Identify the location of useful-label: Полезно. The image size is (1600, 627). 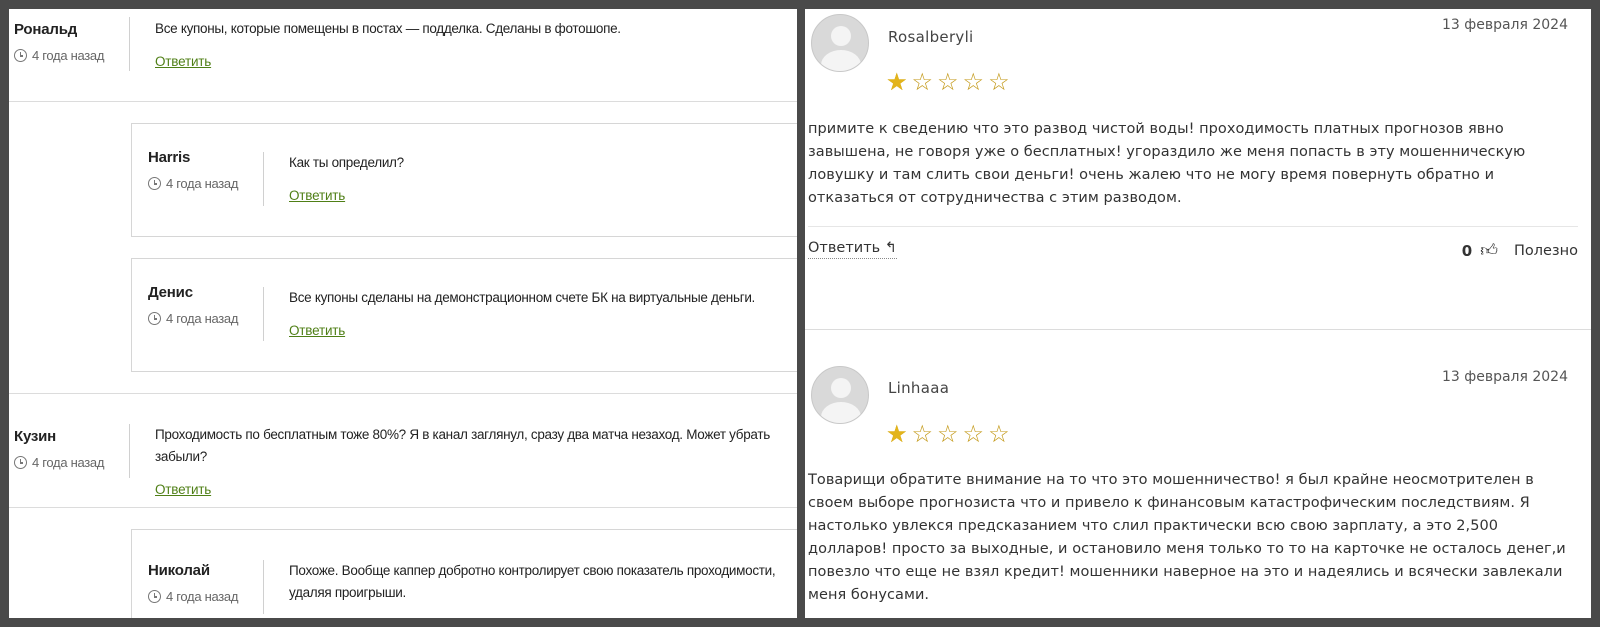
(1545, 250).